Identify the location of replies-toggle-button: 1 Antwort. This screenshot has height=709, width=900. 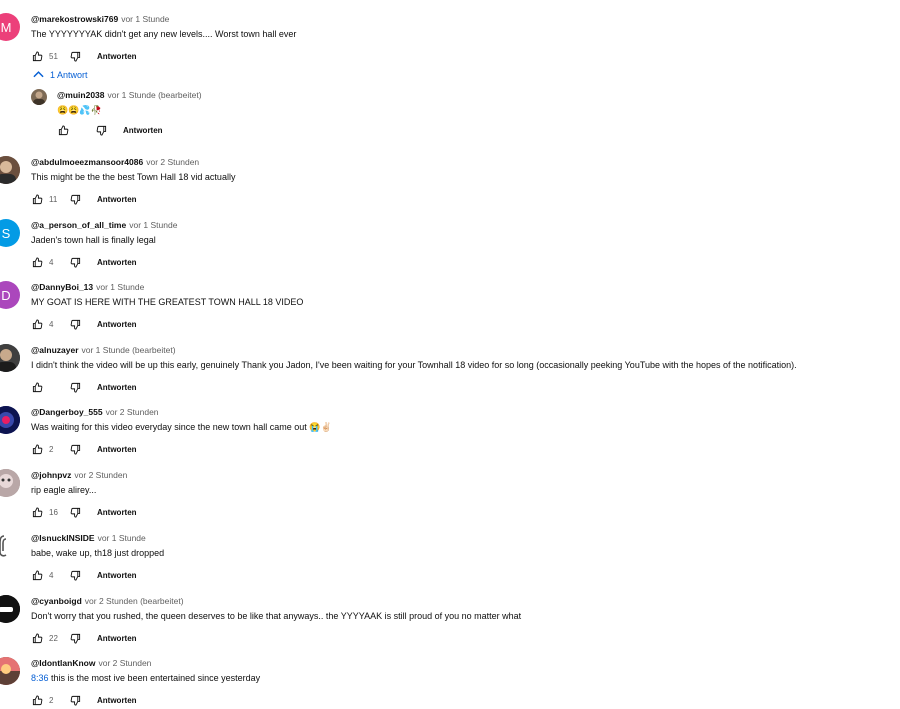
(60, 75).